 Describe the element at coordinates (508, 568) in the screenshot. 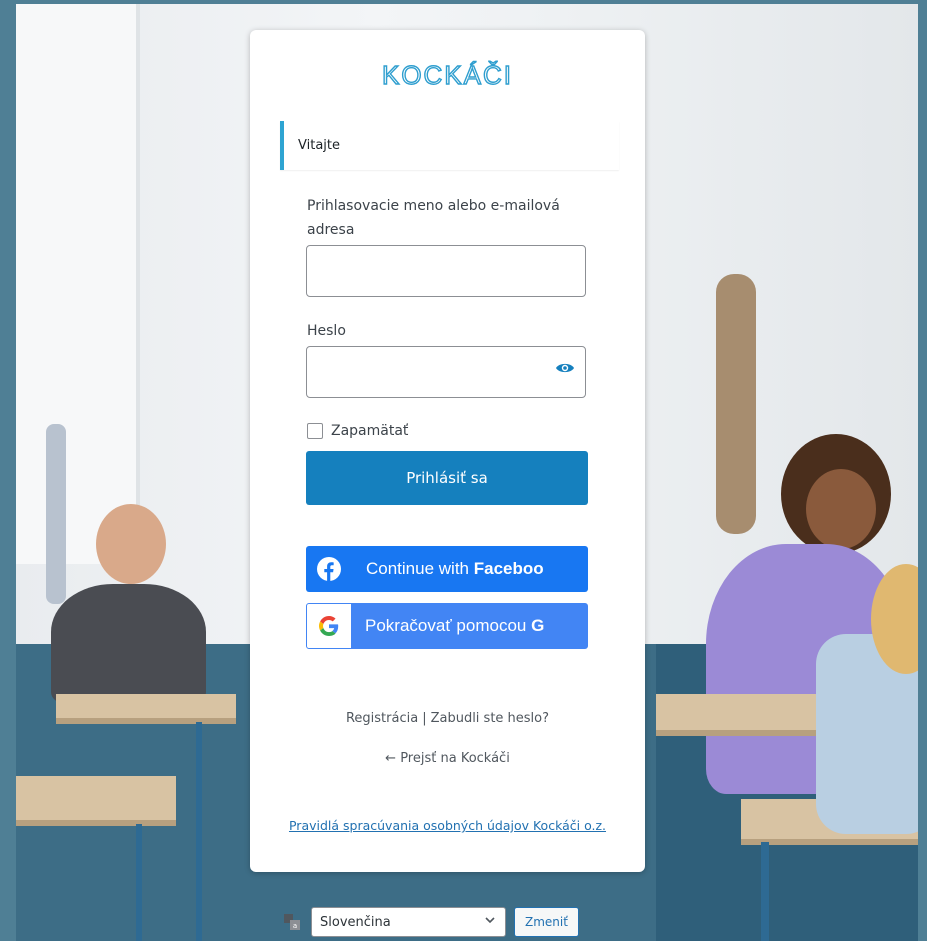

I see `facebook-button-bold: Faceboo` at that location.